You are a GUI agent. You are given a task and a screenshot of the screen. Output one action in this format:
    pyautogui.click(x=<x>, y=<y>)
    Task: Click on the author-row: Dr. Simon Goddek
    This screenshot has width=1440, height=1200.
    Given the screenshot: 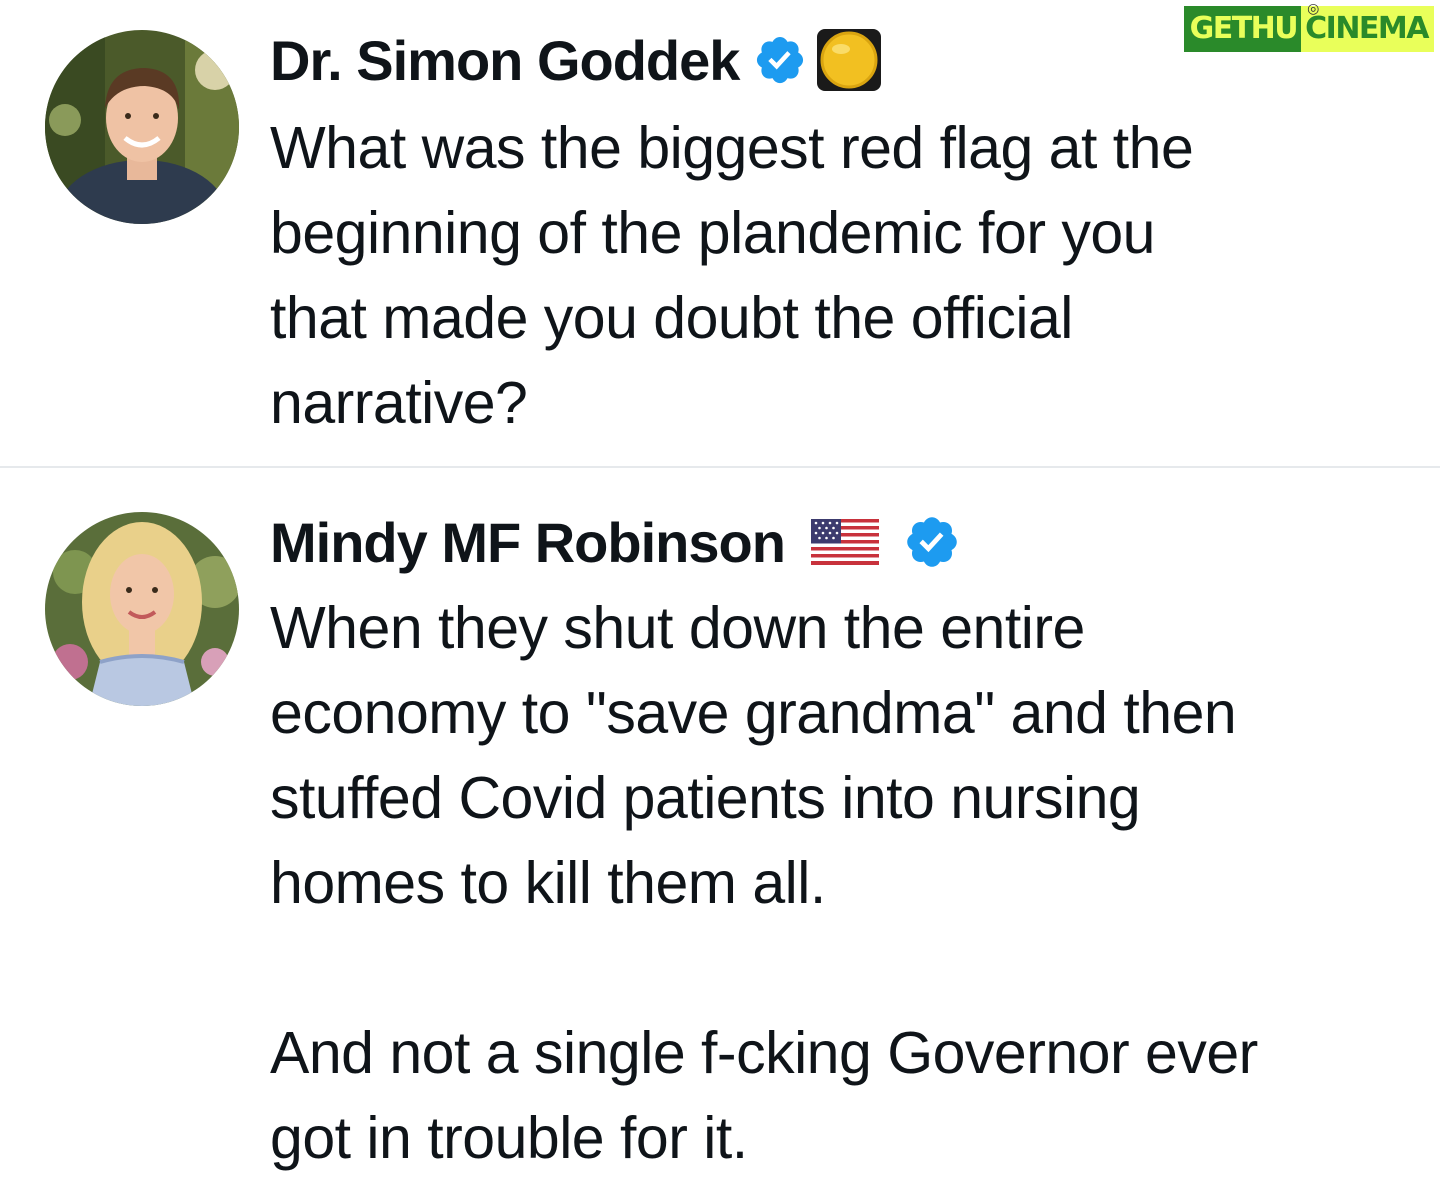 What is the action you would take?
    pyautogui.click(x=576, y=60)
    